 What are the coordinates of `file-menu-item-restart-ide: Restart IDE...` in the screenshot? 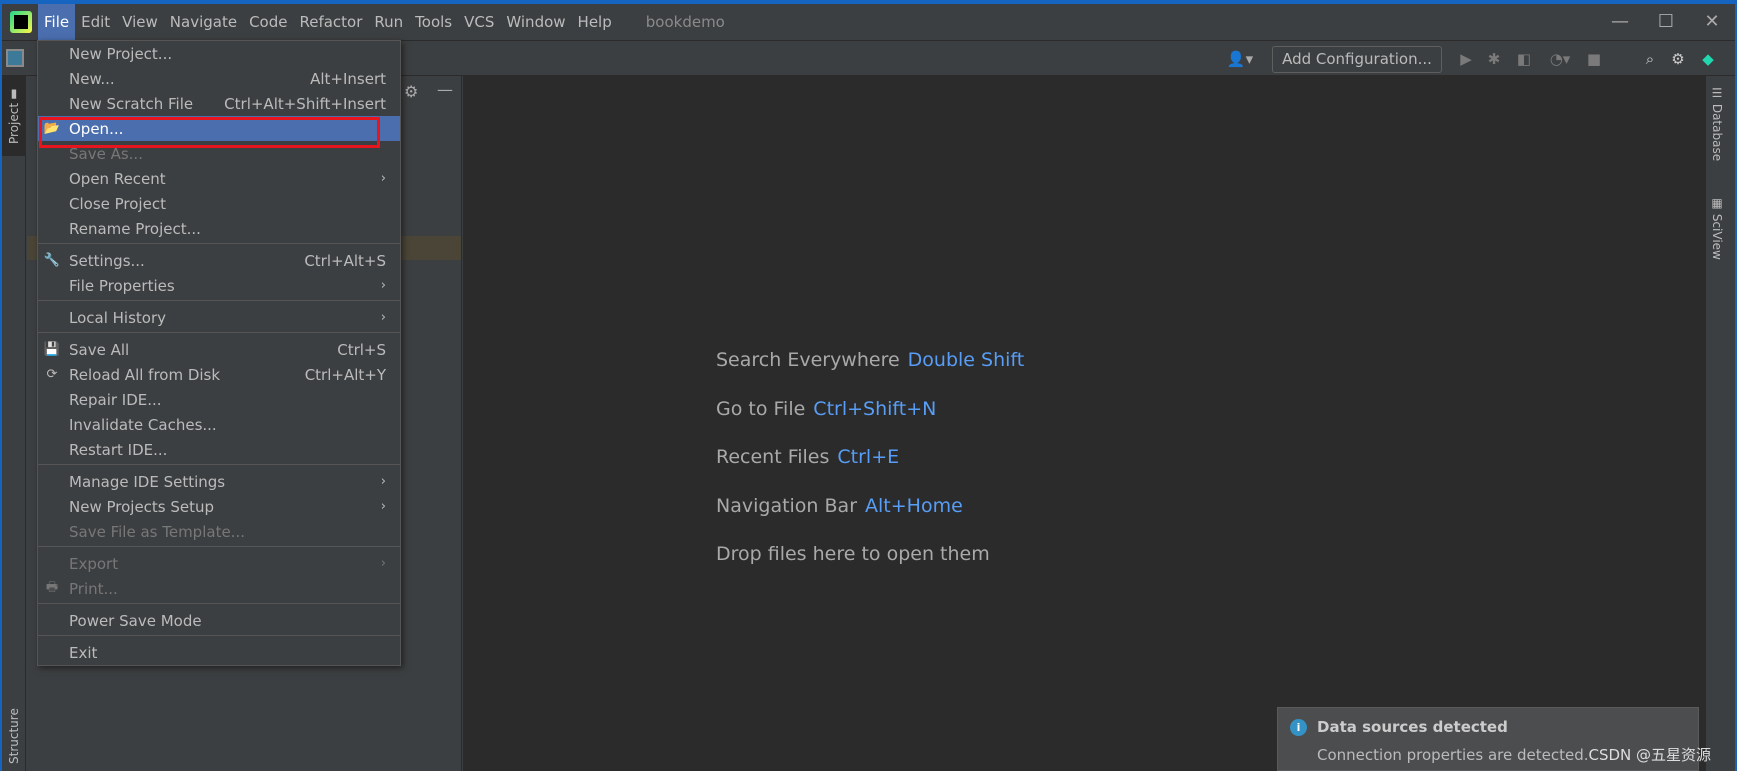 It's located at (219, 449).